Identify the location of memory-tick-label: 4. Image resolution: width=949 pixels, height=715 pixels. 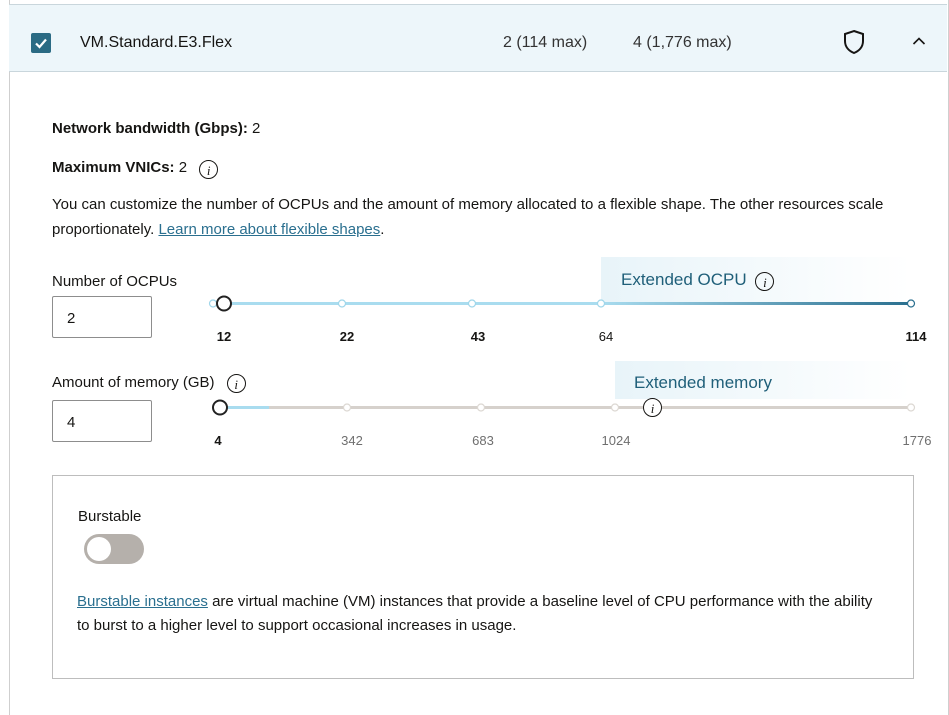
(218, 440).